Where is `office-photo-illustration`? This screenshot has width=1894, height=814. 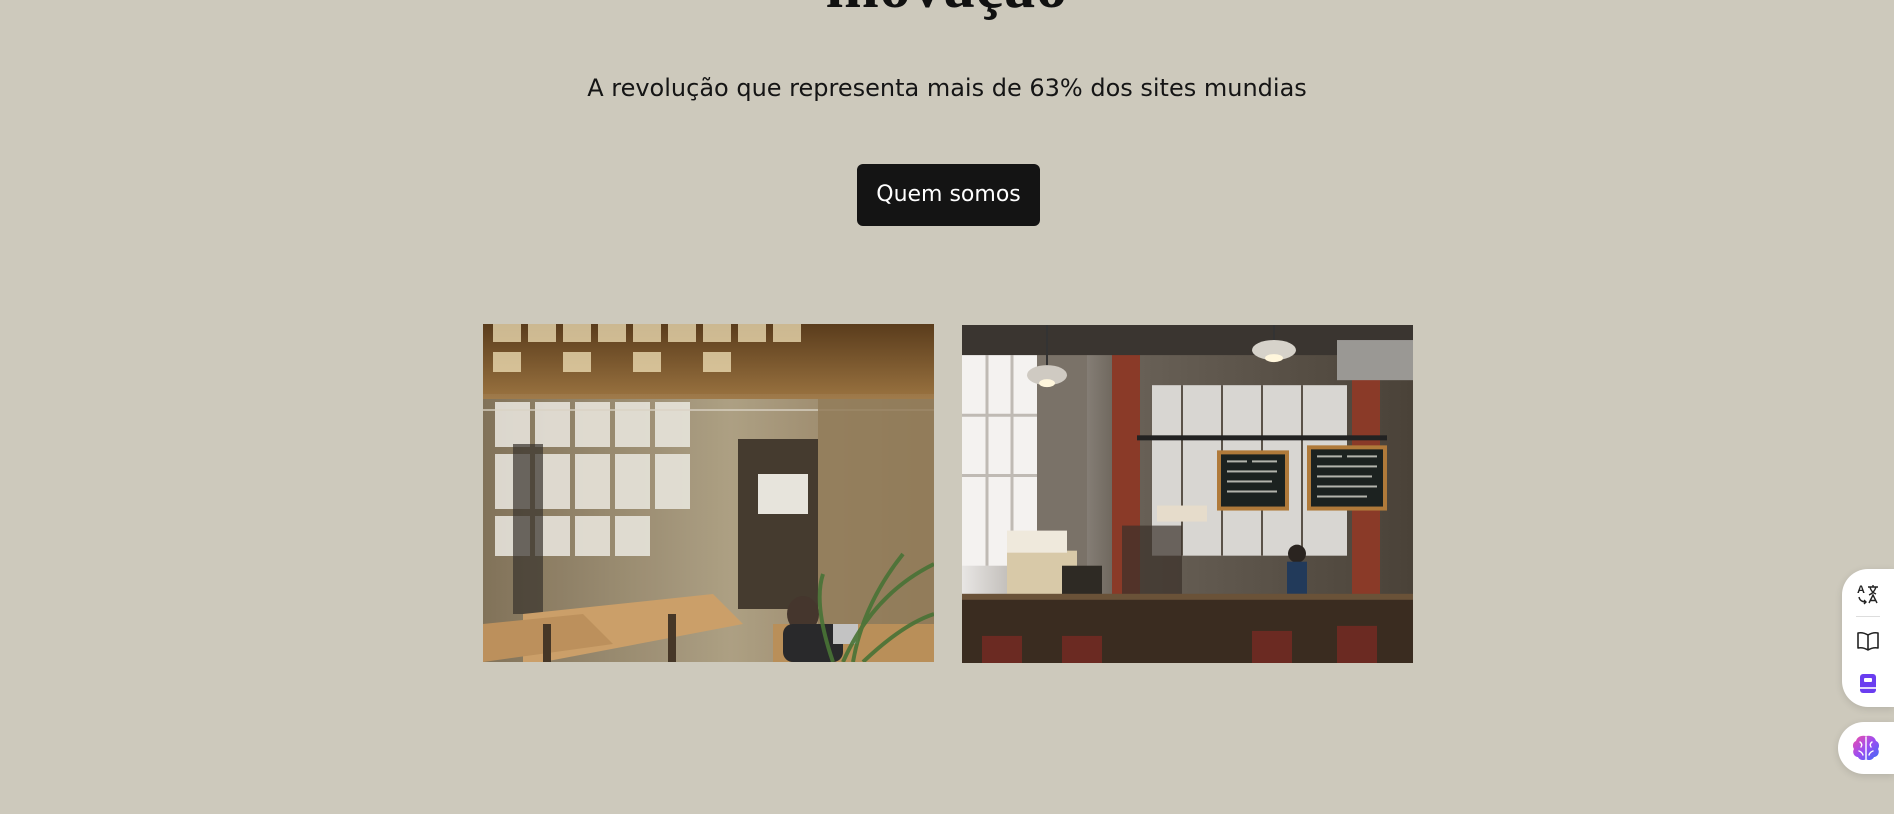 office-photo-illustration is located at coordinates (708, 493).